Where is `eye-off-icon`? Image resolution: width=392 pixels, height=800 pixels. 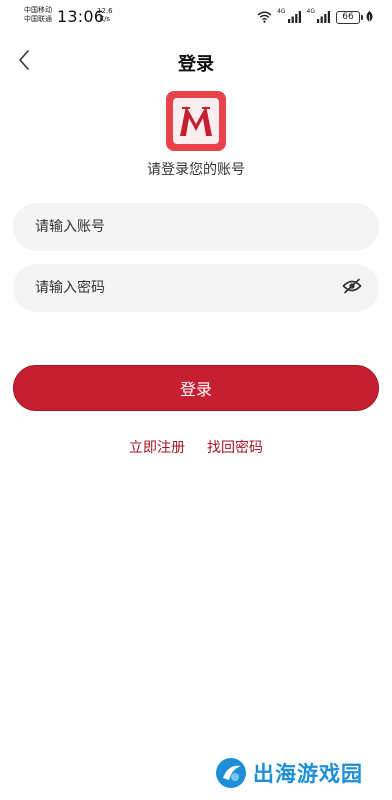 eye-off-icon is located at coordinates (352, 288).